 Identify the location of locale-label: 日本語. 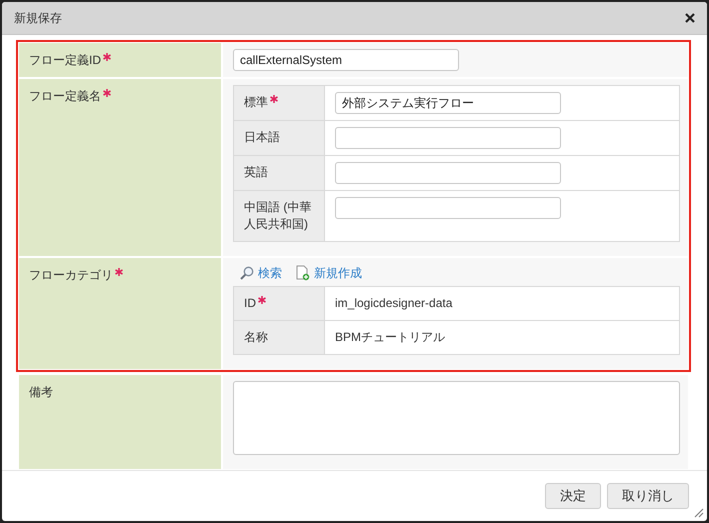
(262, 137).